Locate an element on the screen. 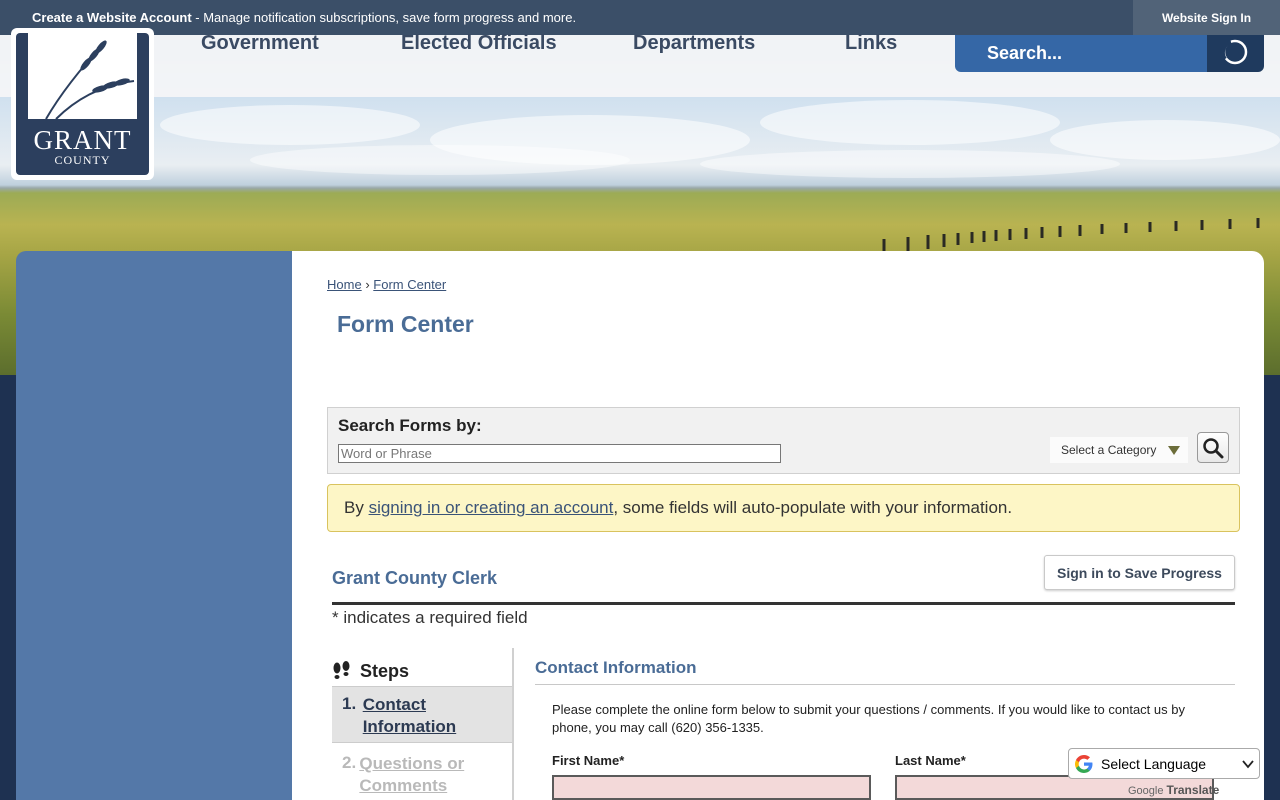  form-title-divider is located at coordinates (783, 603).